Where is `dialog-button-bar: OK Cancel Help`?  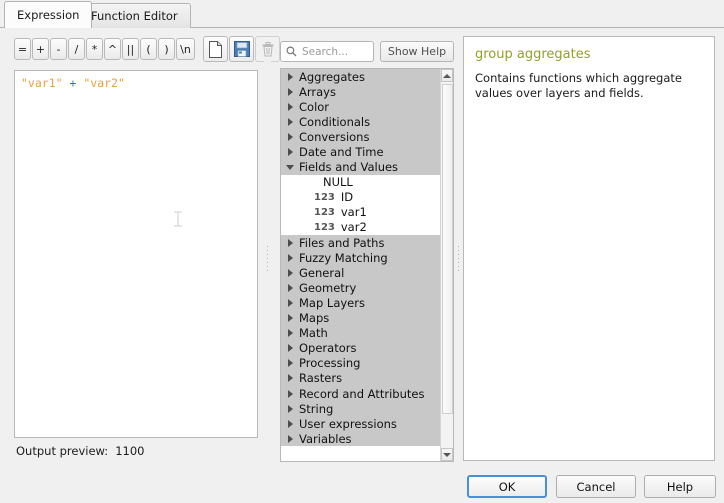
dialog-button-bar: OK Cancel Help is located at coordinates (362, 485).